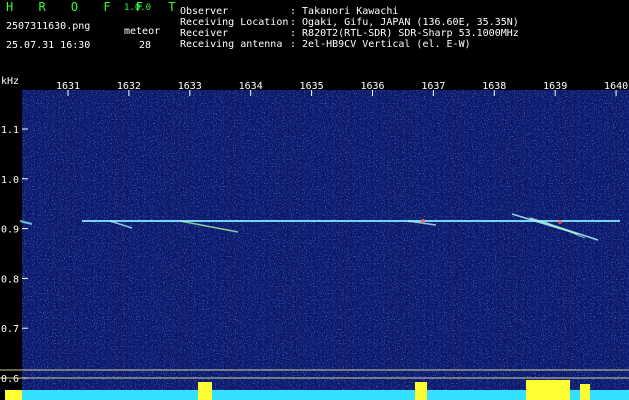 The image size is (629, 400). What do you see at coordinates (616, 86) in the screenshot?
I see `x-tick-label: 1640` at bounding box center [616, 86].